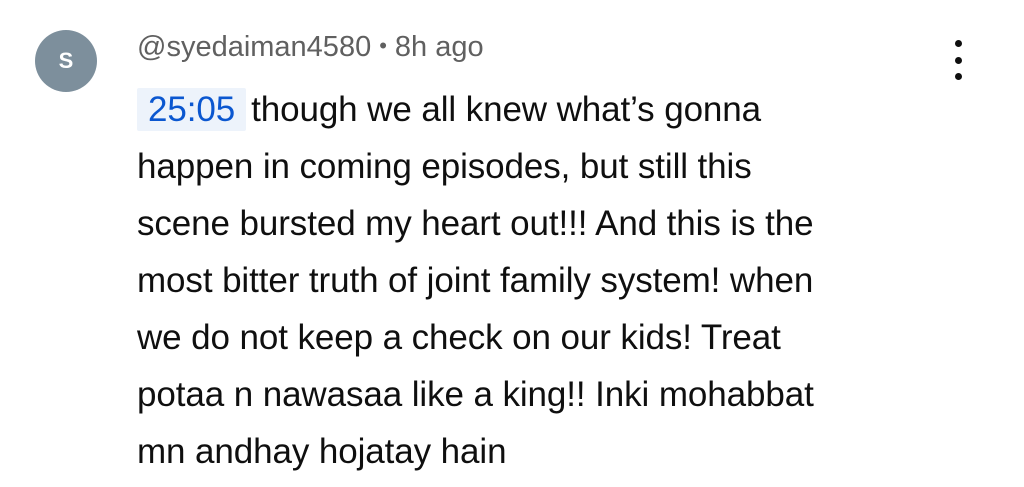 The height and width of the screenshot is (487, 1024). What do you see at coordinates (506, 109) in the screenshot?
I see `comment-line-text: though we all knew what’s gonna` at bounding box center [506, 109].